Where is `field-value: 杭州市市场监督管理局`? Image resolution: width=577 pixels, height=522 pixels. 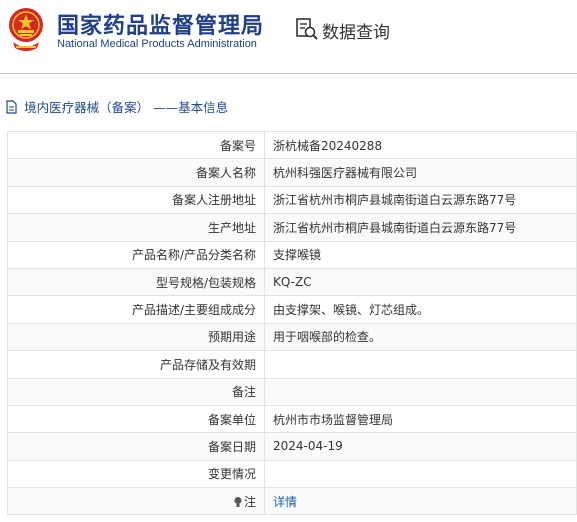
field-value: 杭州市市场监督管理局 is located at coordinates (420, 419).